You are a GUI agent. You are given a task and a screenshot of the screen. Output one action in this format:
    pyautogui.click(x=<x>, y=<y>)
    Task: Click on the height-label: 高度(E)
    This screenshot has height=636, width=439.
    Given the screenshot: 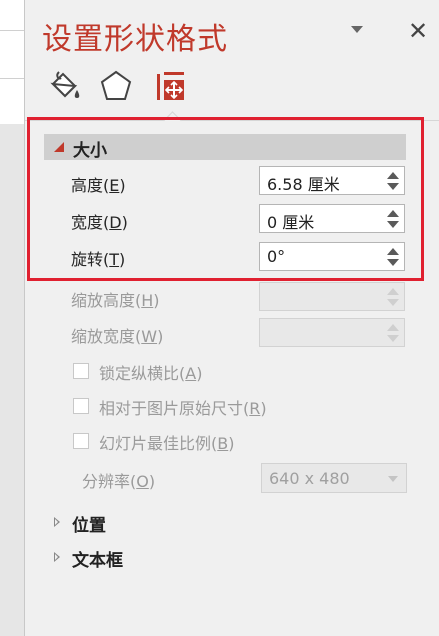 What is the action you would take?
    pyautogui.click(x=98, y=185)
    